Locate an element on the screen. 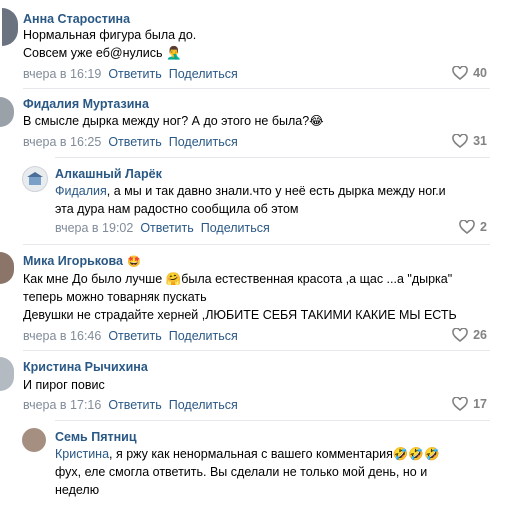  comment-meta: вчера в 16:25 Ответить Поделиться is located at coordinates (130, 142).